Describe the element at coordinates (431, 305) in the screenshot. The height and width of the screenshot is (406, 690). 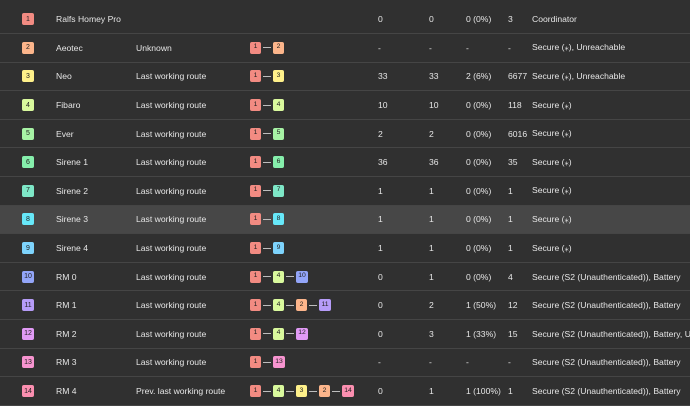
I see `stat-b: 2` at that location.